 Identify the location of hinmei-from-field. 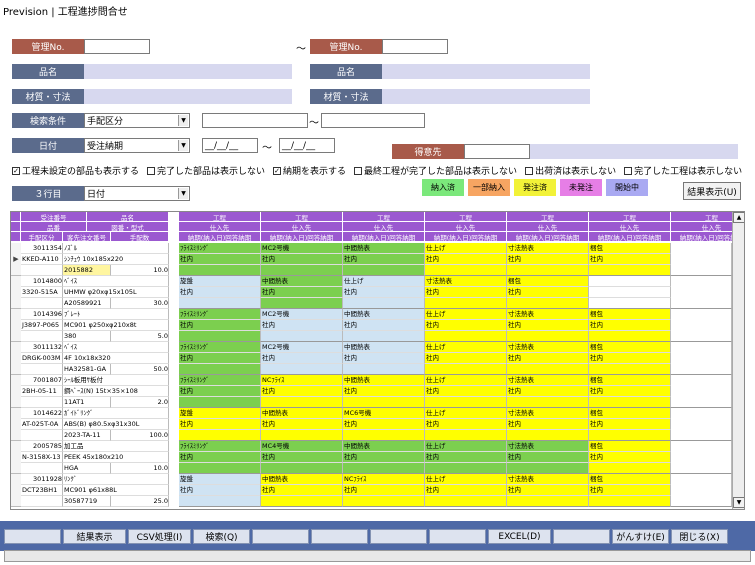
(188, 71).